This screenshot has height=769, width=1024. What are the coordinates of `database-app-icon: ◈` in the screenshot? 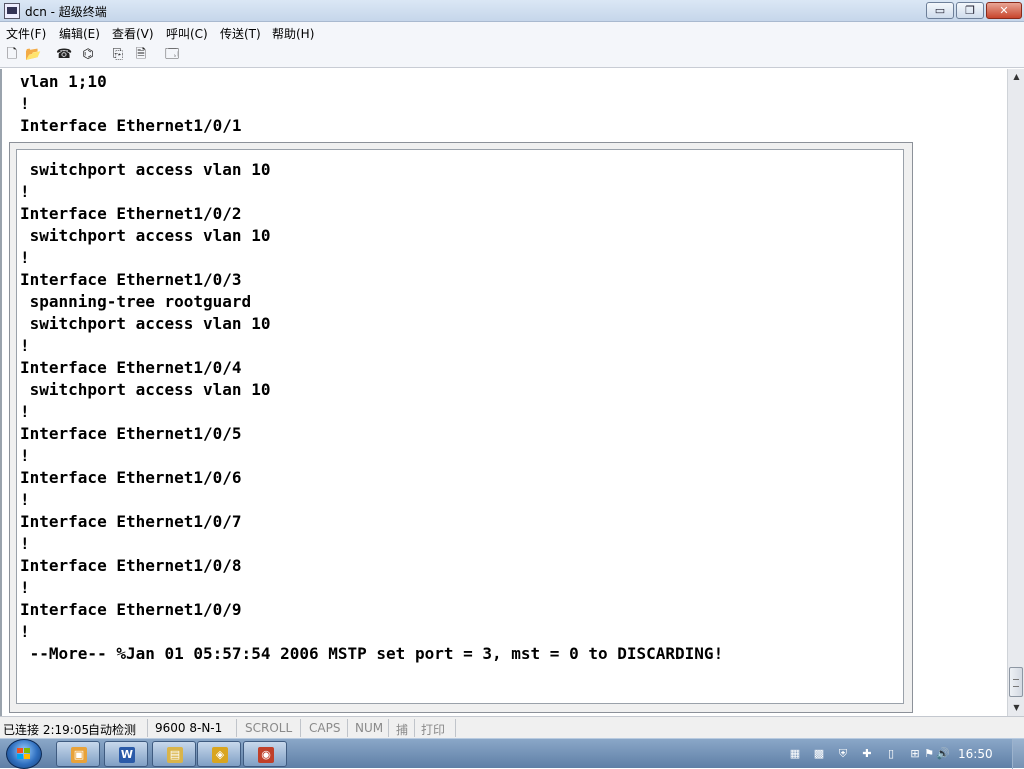 It's located at (220, 755).